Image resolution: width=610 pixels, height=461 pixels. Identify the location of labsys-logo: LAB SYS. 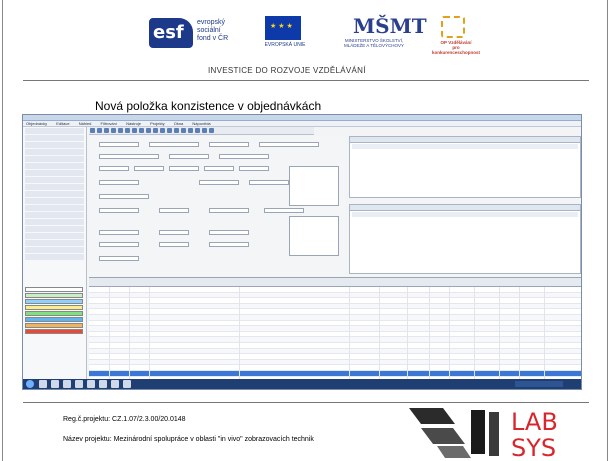
(483, 434).